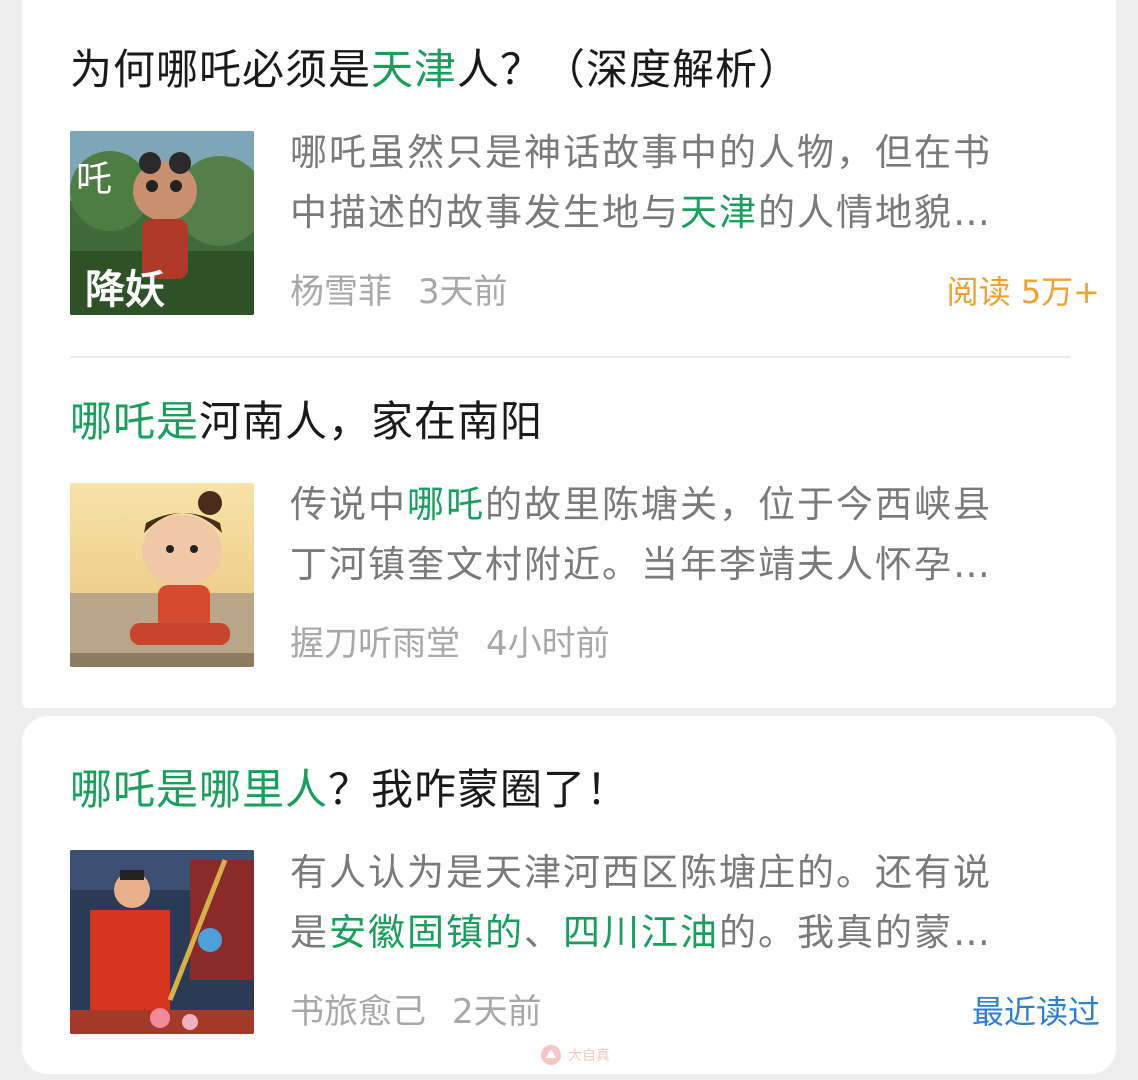 The height and width of the screenshot is (1080, 1138). Describe the element at coordinates (479, 789) in the screenshot. I see `text-segment: ？我咋蒙圈了！` at that location.